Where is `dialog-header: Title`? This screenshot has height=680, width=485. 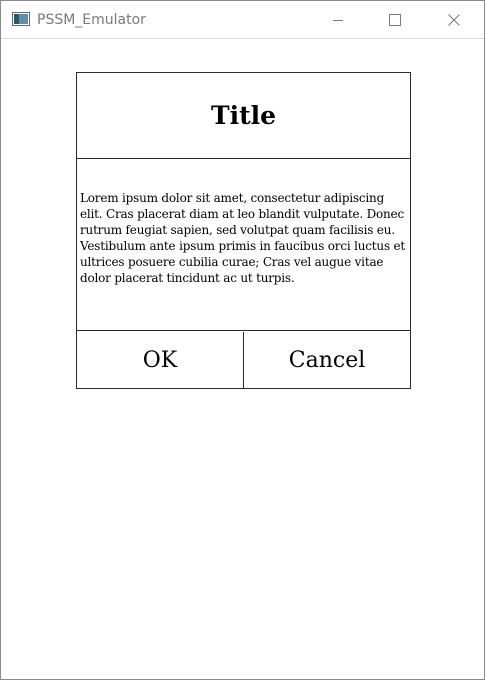
dialog-header: Title is located at coordinates (243, 116).